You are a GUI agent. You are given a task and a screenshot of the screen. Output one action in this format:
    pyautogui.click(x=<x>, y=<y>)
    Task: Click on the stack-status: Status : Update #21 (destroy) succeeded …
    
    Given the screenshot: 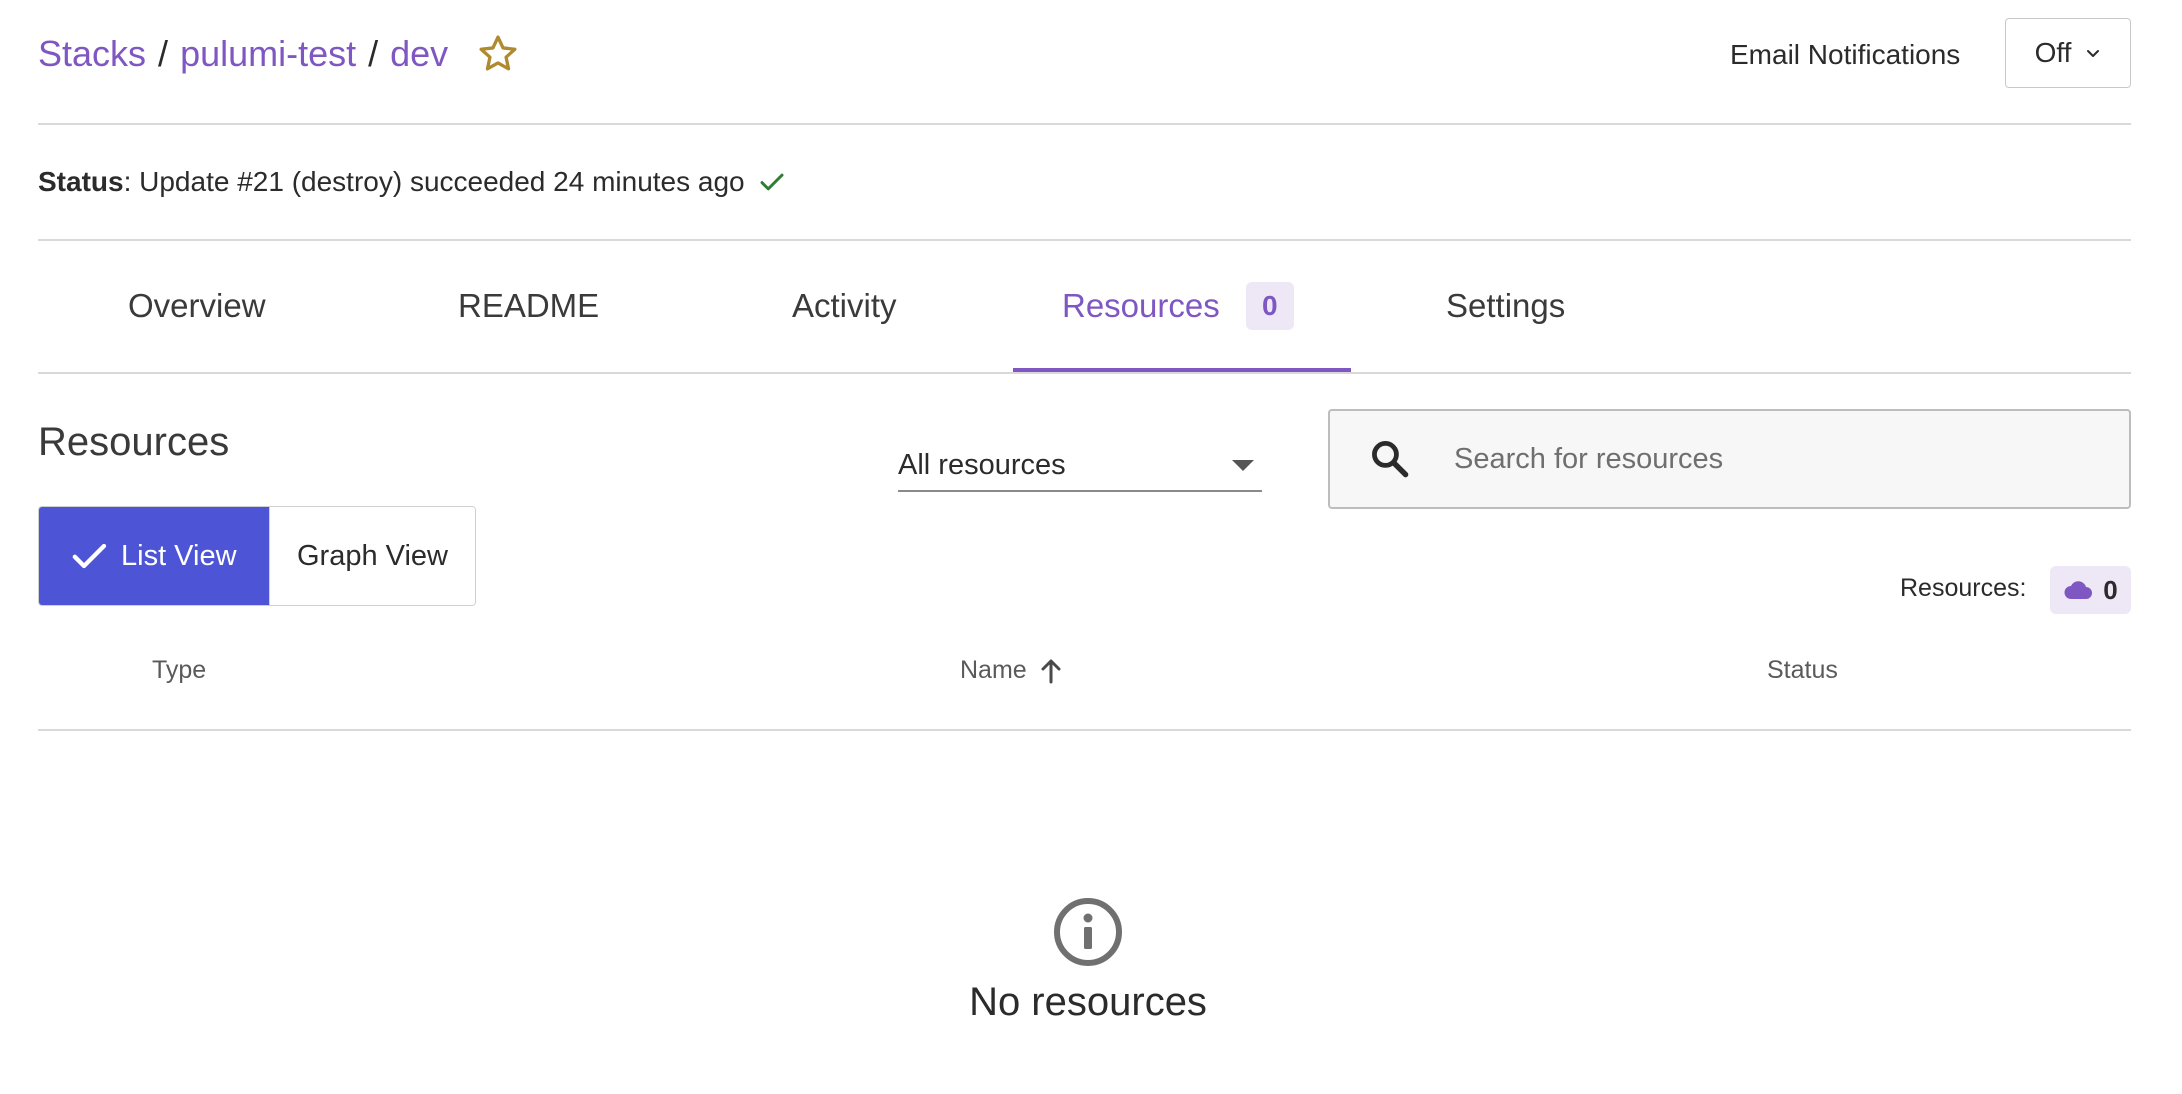 What is the action you would take?
    pyautogui.click(x=412, y=182)
    